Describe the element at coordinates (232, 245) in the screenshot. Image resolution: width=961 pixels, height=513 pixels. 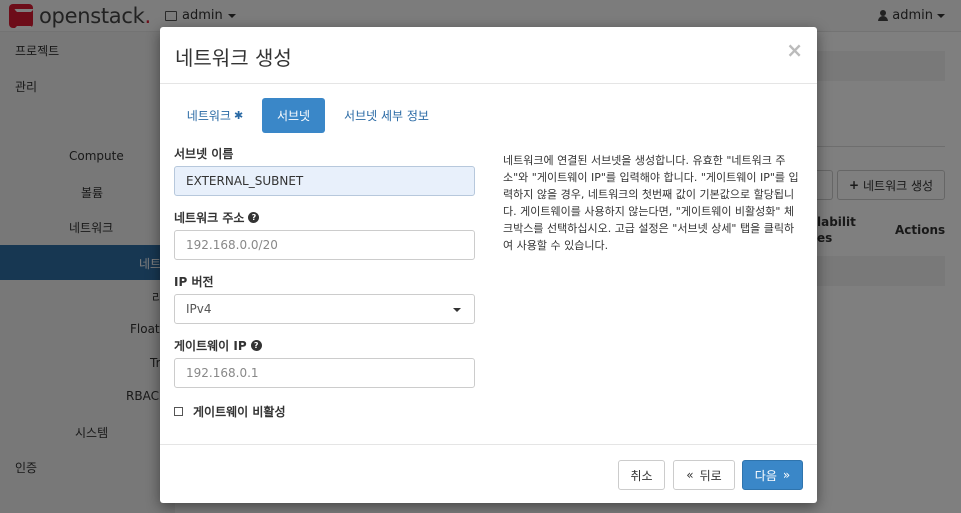
I see `network-address-placeholder: 192.168.0.0/20` at that location.